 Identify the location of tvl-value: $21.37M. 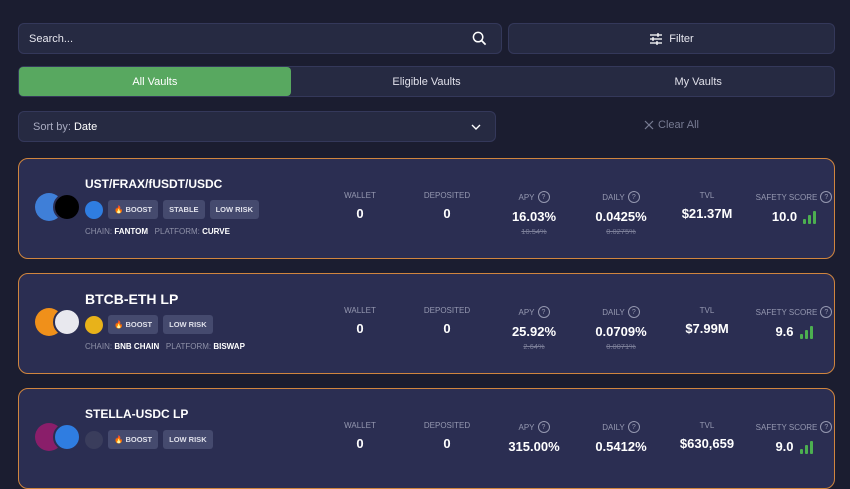
(707, 213).